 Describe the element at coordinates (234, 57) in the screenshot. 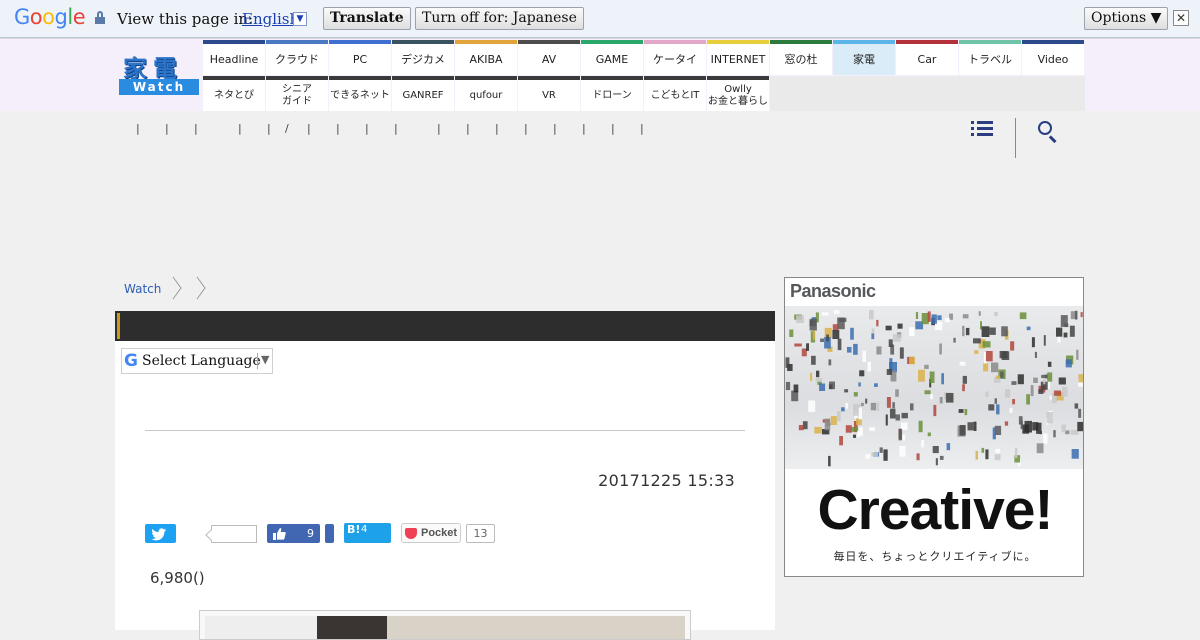

I see `nav-item: Headline` at that location.